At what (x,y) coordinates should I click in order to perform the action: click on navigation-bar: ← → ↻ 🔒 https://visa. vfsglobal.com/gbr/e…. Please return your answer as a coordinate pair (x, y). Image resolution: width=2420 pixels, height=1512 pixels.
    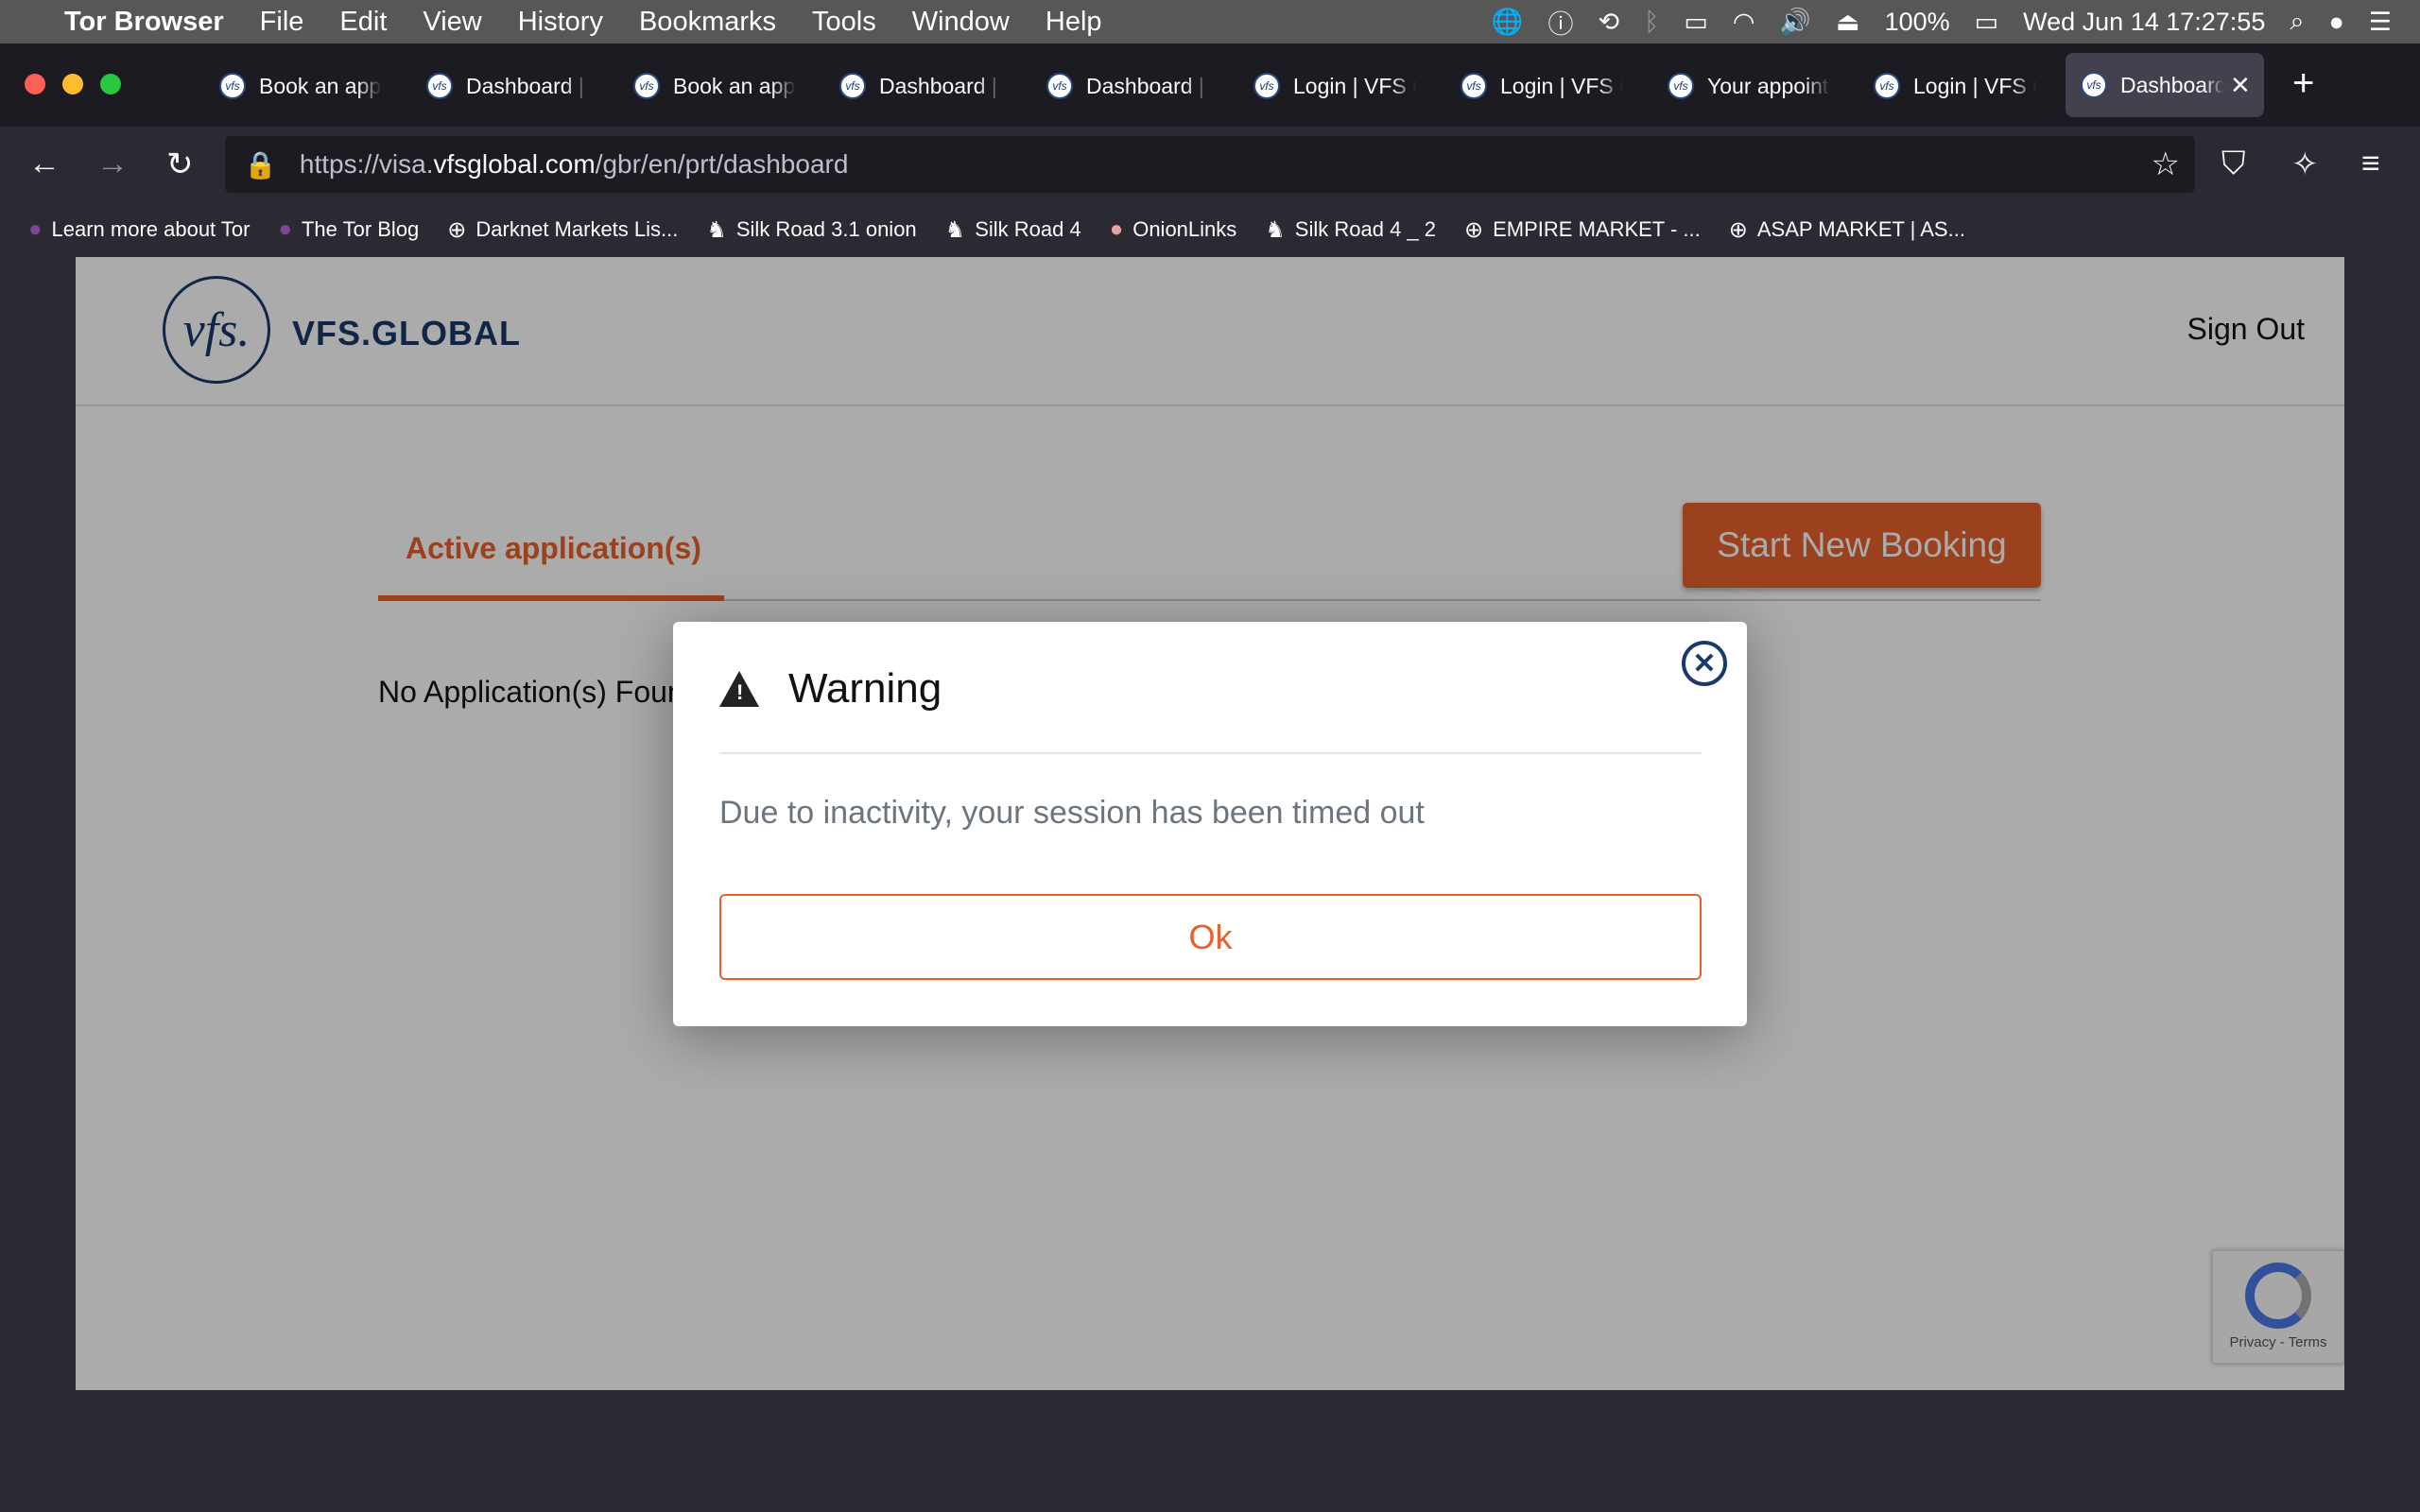
    Looking at the image, I should click on (1210, 165).